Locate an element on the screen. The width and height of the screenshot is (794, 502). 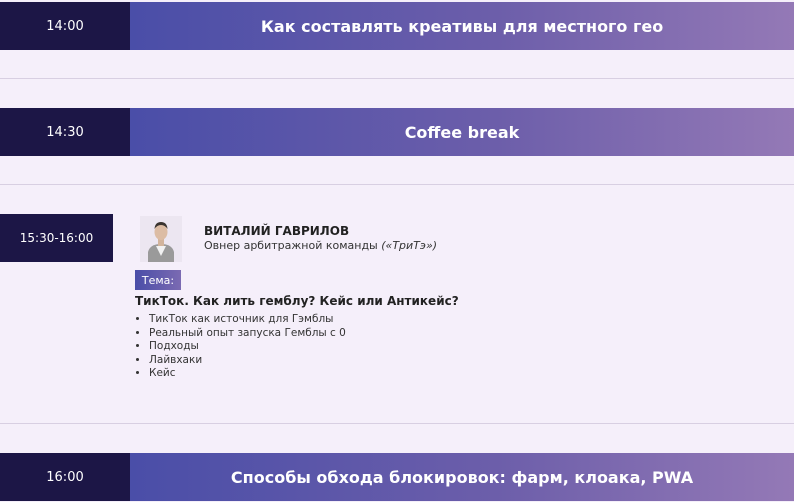
speaker-company: («ТриТэ») is located at coordinates (409, 245).